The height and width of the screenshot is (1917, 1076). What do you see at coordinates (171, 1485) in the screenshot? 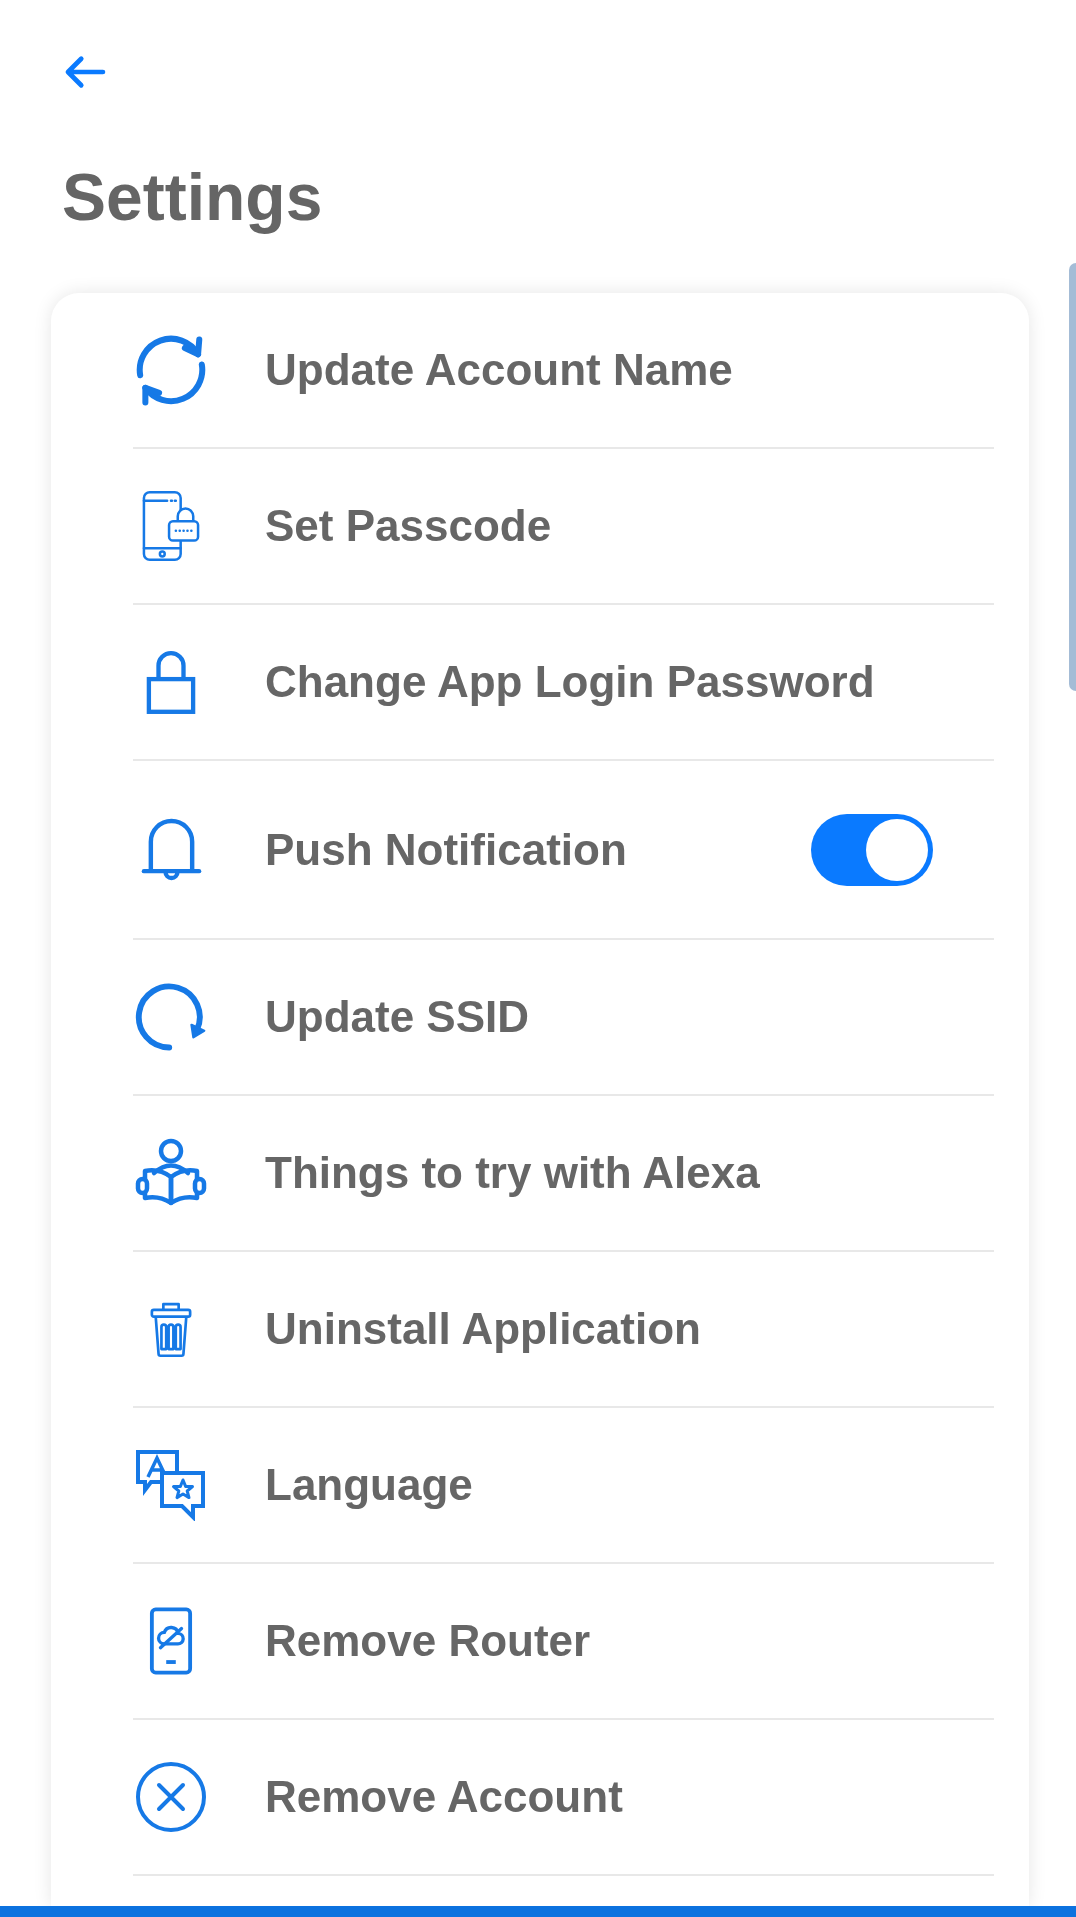
I see `translate-icon` at bounding box center [171, 1485].